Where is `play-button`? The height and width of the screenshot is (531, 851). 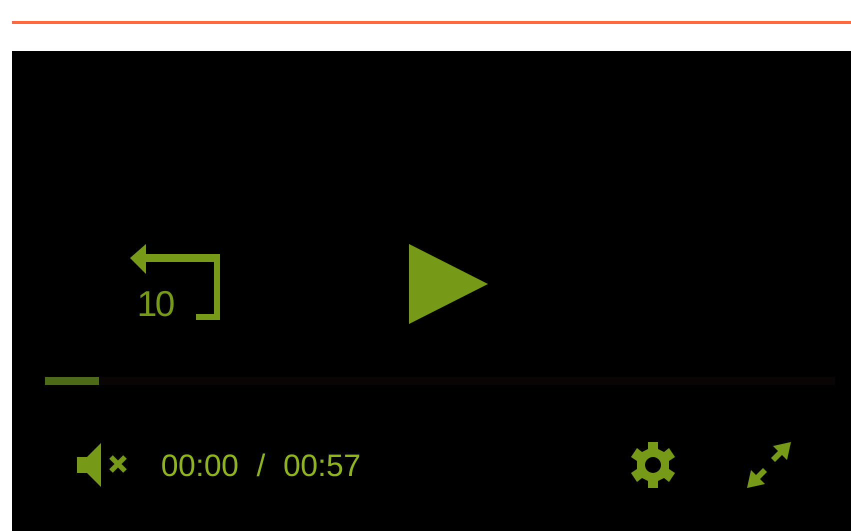 play-button is located at coordinates (449, 284).